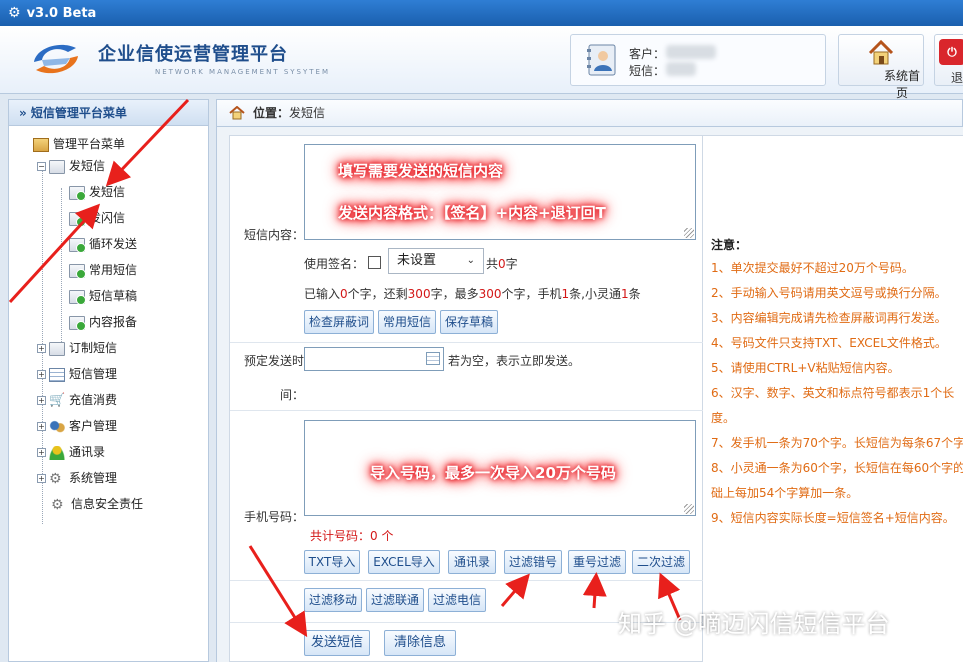 This screenshot has height=662, width=963. What do you see at coordinates (502, 264) in the screenshot?
I see `signature-count: 共0字` at bounding box center [502, 264].